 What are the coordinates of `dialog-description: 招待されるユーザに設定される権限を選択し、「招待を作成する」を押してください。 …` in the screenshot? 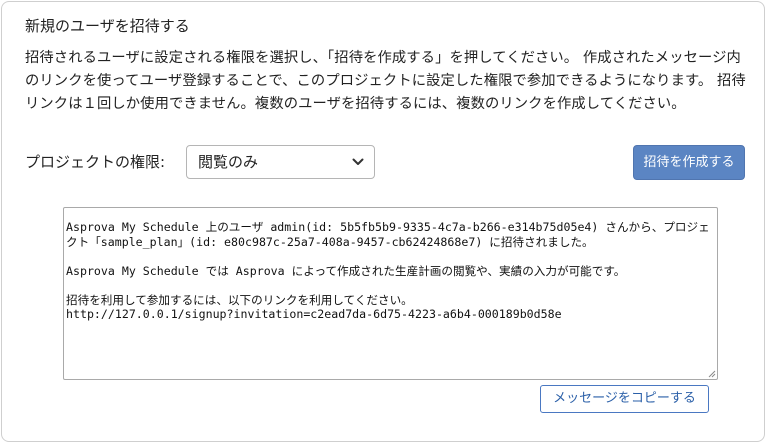 It's located at (385, 81).